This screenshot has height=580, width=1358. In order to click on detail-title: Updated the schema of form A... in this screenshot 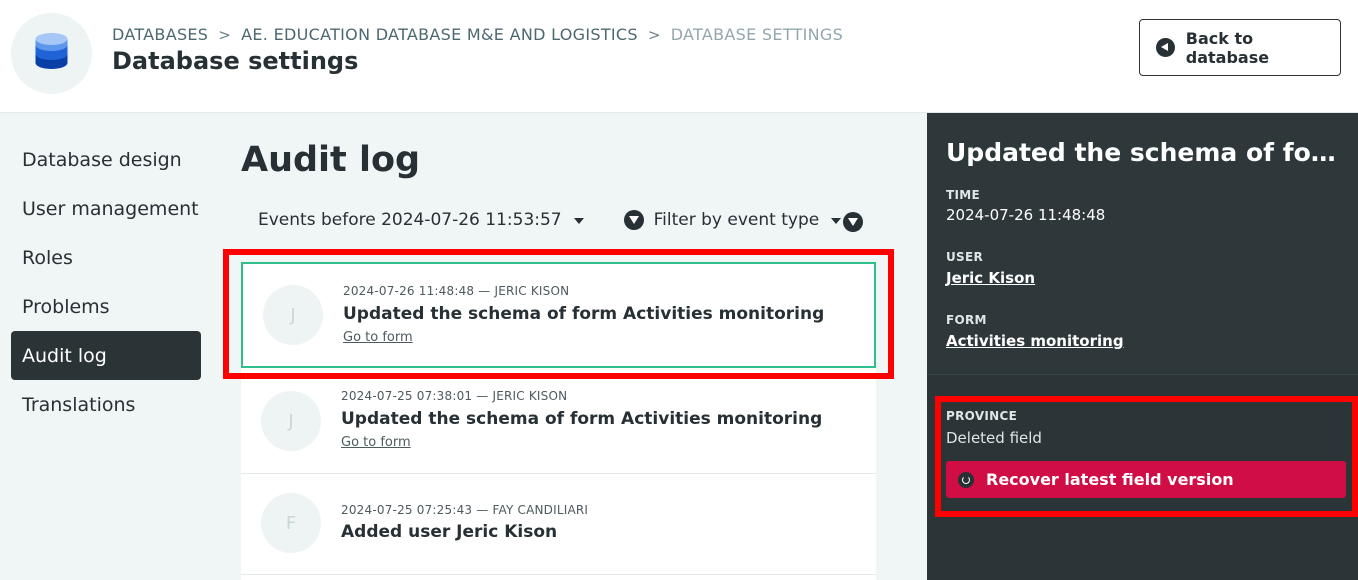, I will do `click(1146, 152)`.